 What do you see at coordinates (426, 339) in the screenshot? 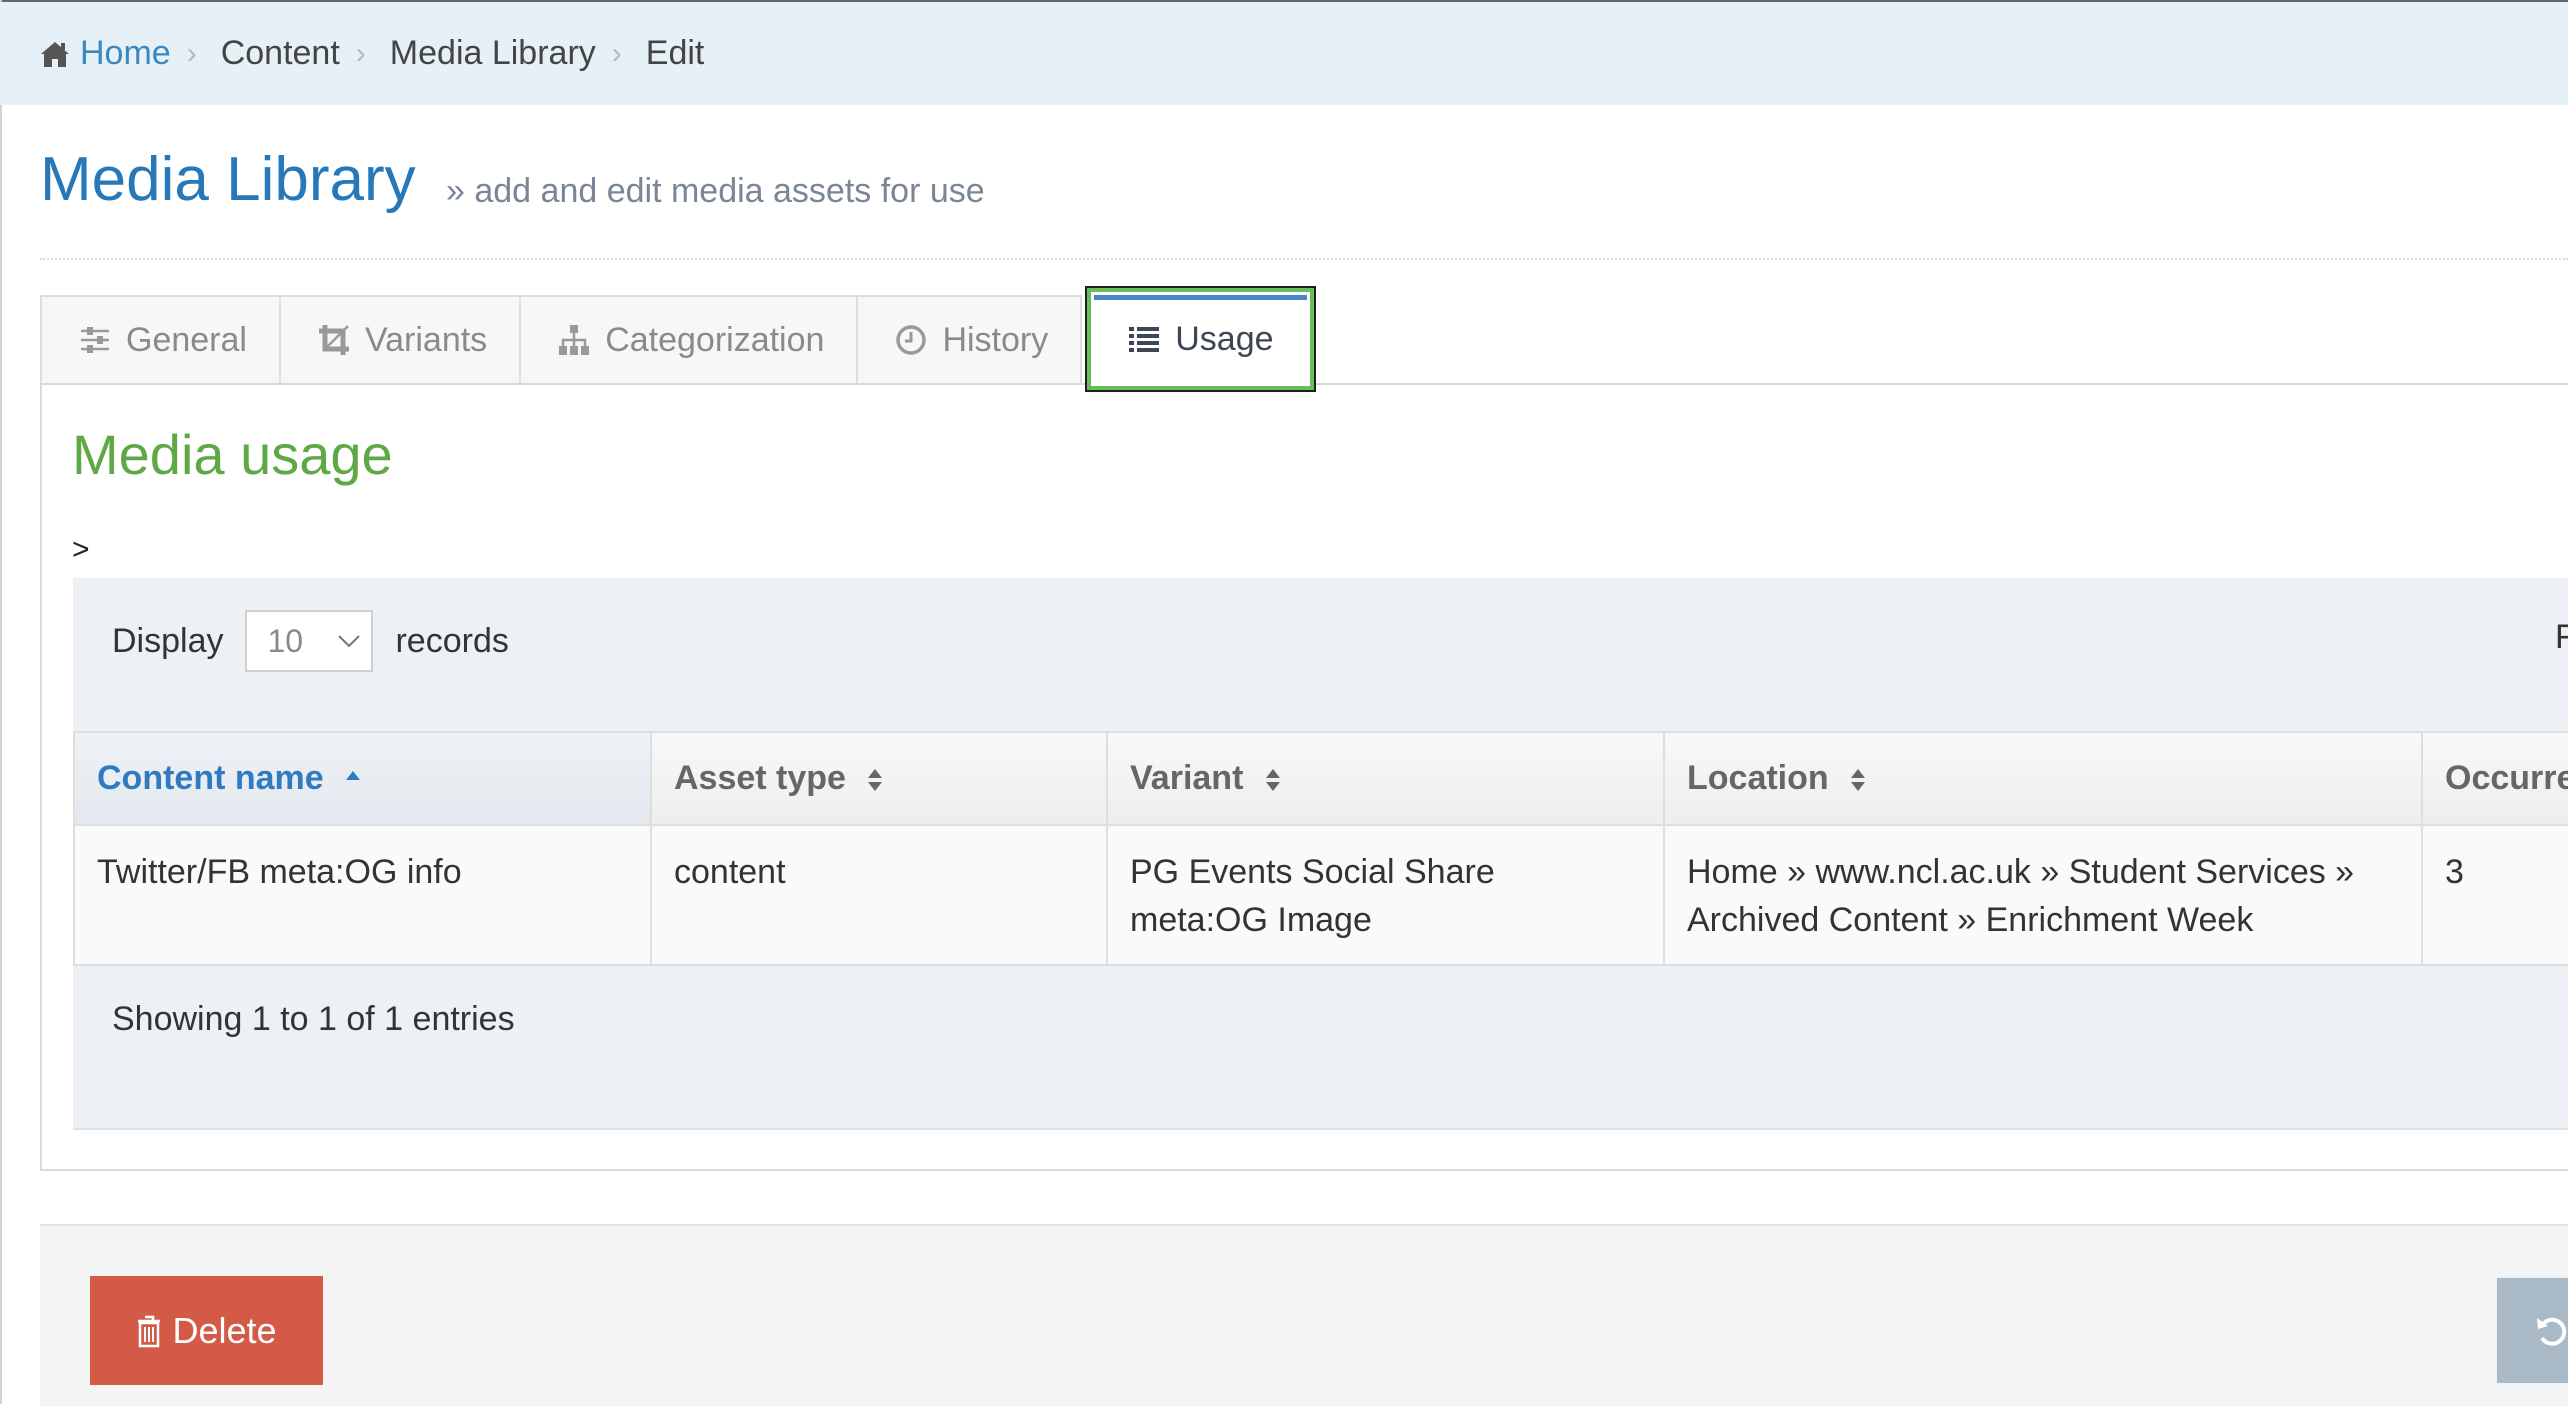
I see `tab-variants-label: Variants` at bounding box center [426, 339].